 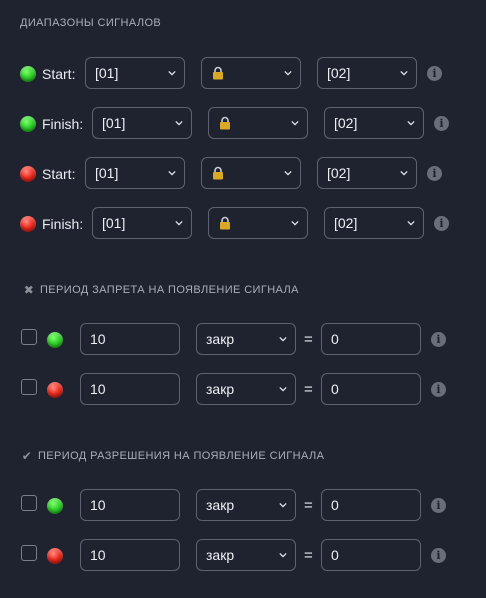 I want to click on signal-ranges-title: ДИАПАЗОНЫ СИГНАЛОВ, so click(x=91, y=23).